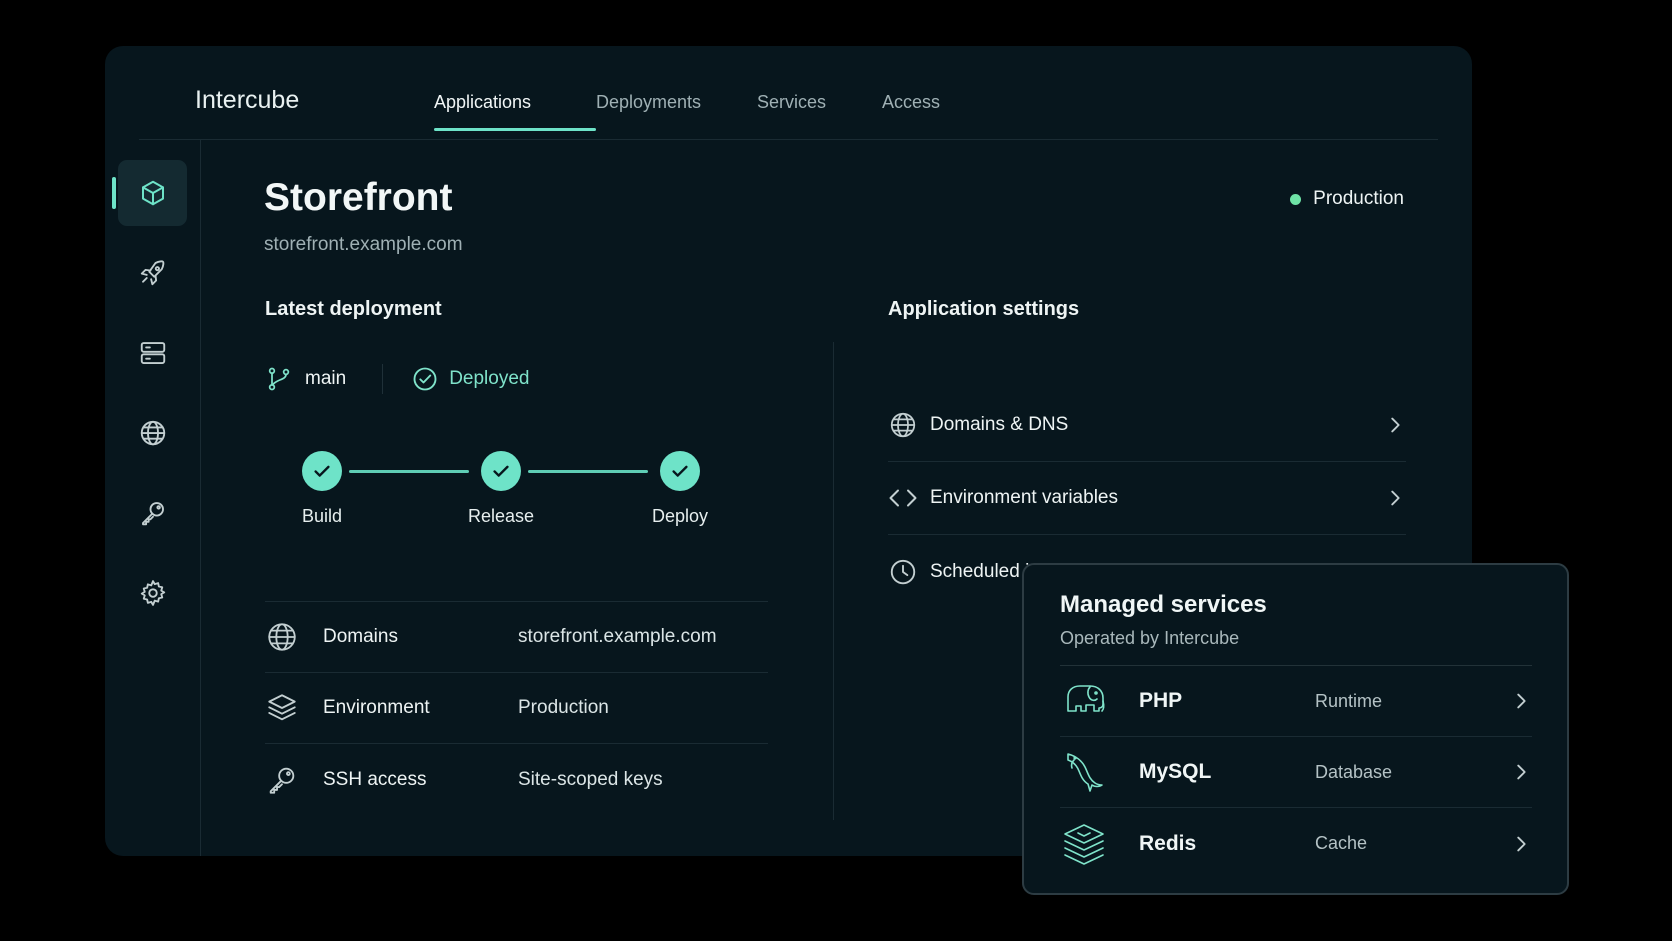  I want to click on service-type: Runtime, so click(1349, 700).